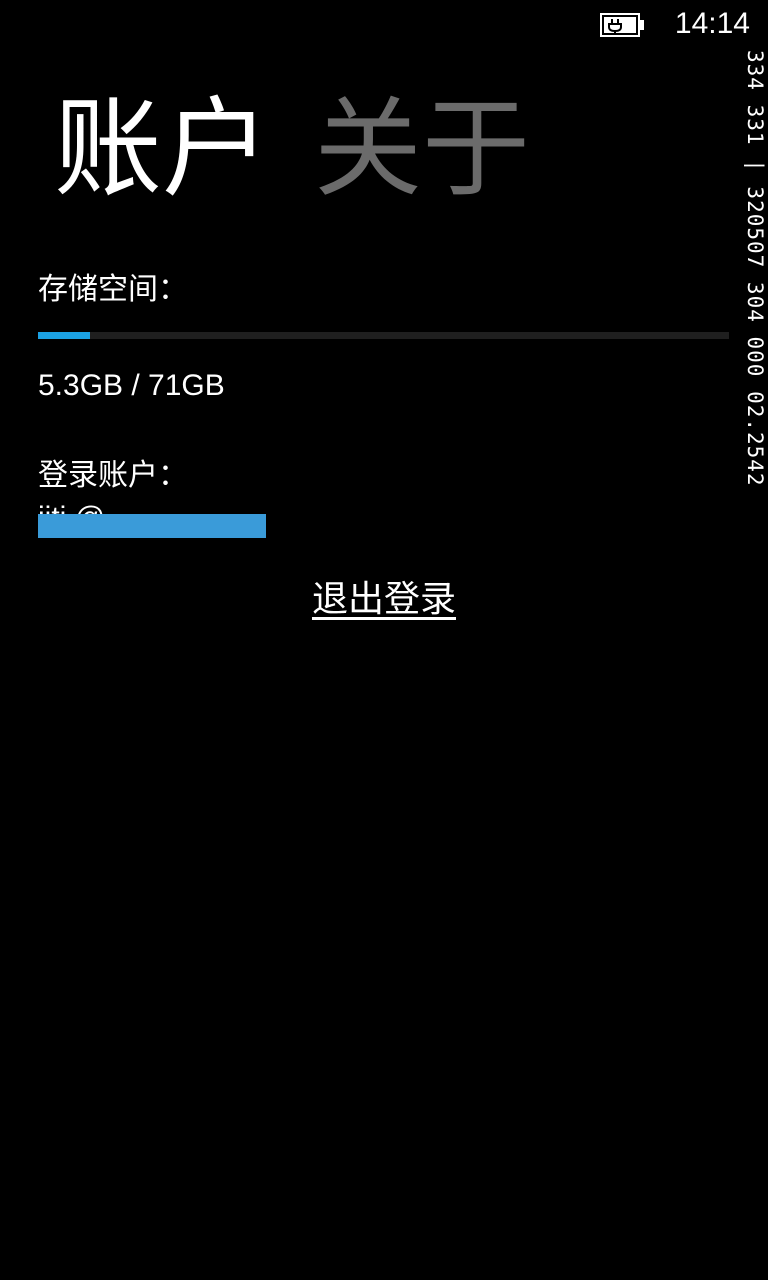 Image resolution: width=768 pixels, height=1280 pixels. What do you see at coordinates (113, 475) in the screenshot?
I see `account-label: 登录账户：` at bounding box center [113, 475].